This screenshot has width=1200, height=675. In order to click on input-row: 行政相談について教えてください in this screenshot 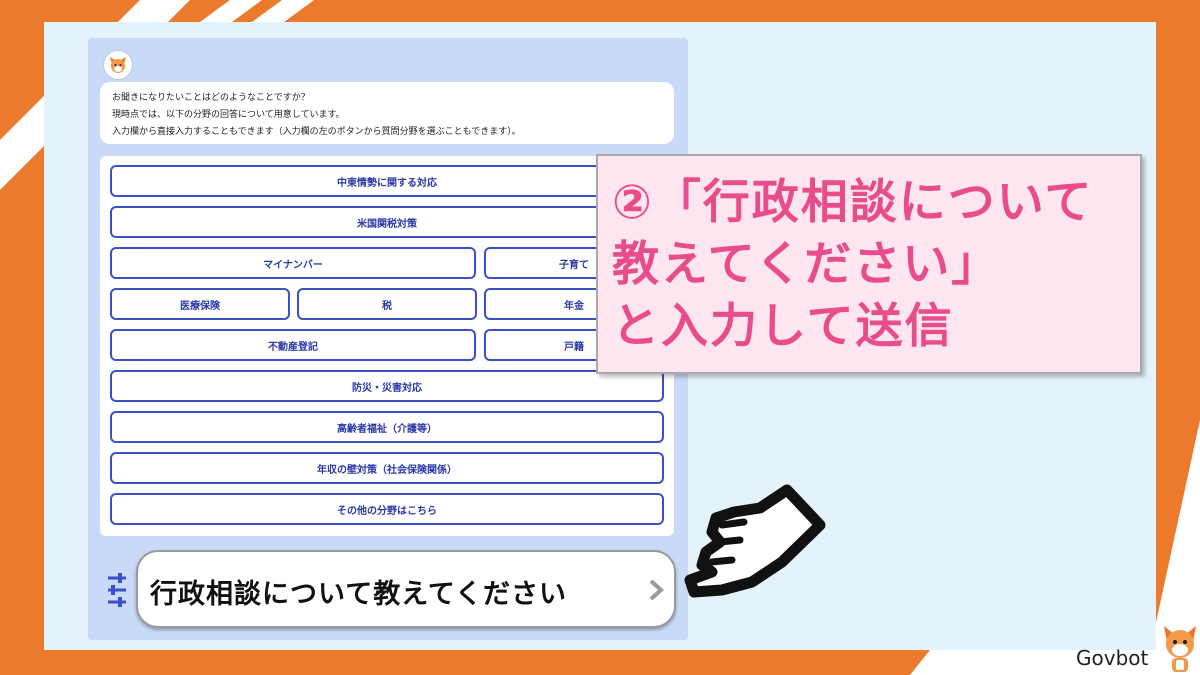, I will do `click(388, 590)`.